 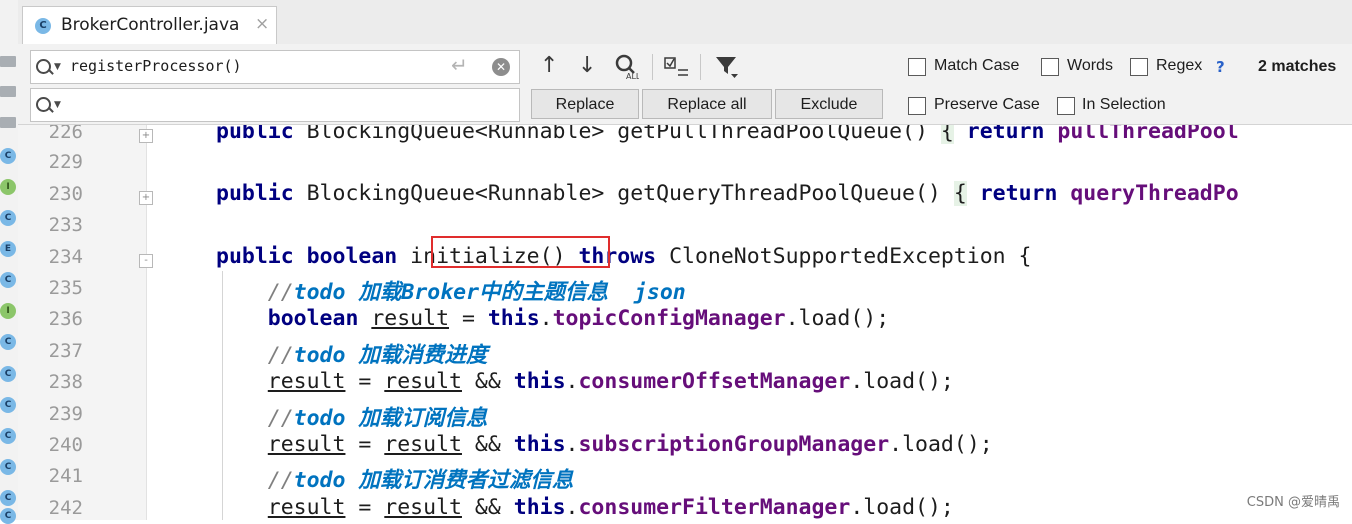 I want to click on search-history-dropdown-icon: ▼, so click(x=57, y=67).